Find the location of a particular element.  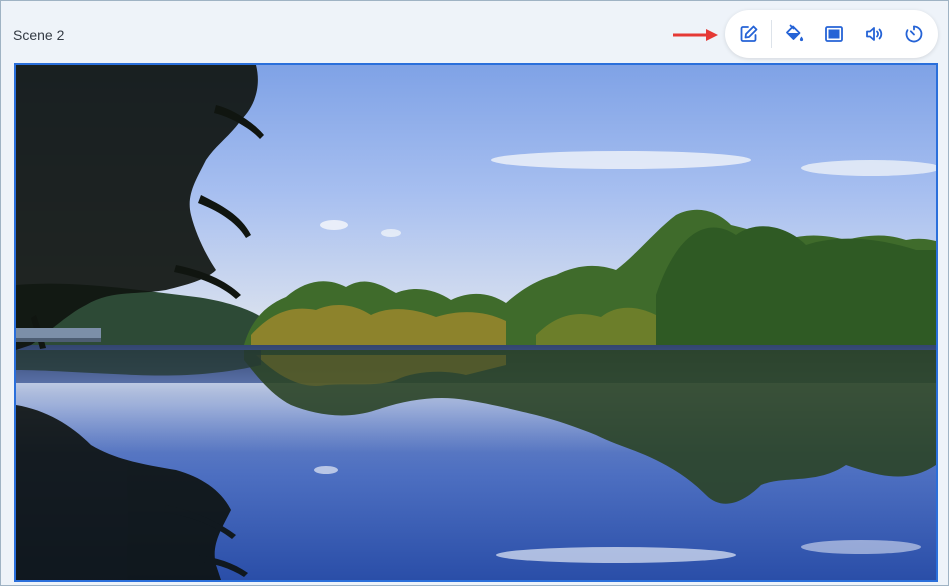

scene-title: Scene 2 is located at coordinates (39, 35).